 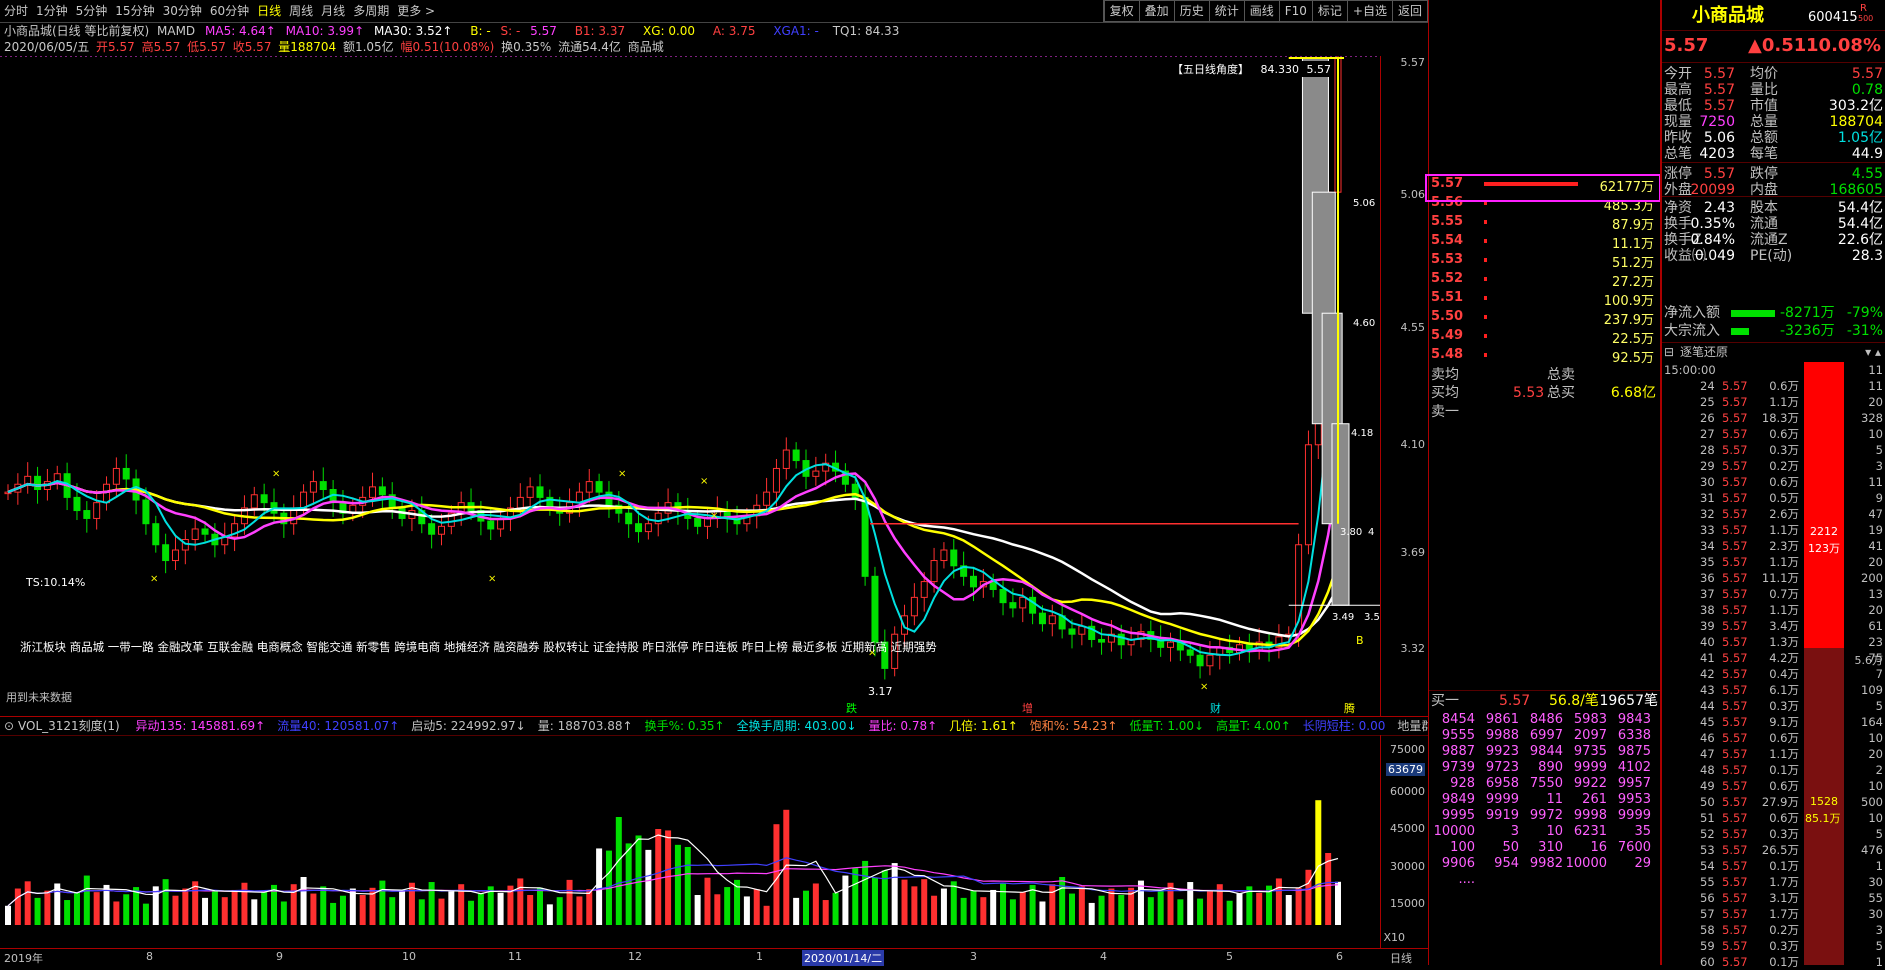 What do you see at coordinates (333, 11) in the screenshot?
I see `period-tab-8: 月线` at bounding box center [333, 11].